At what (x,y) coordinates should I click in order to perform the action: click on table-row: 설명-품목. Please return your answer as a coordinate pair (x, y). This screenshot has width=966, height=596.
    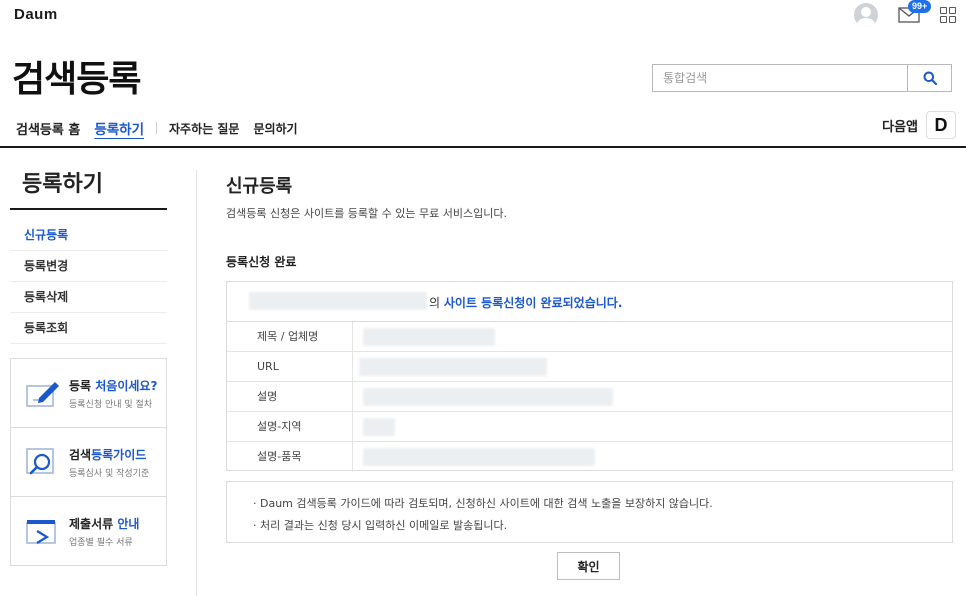
    Looking at the image, I should click on (589, 457).